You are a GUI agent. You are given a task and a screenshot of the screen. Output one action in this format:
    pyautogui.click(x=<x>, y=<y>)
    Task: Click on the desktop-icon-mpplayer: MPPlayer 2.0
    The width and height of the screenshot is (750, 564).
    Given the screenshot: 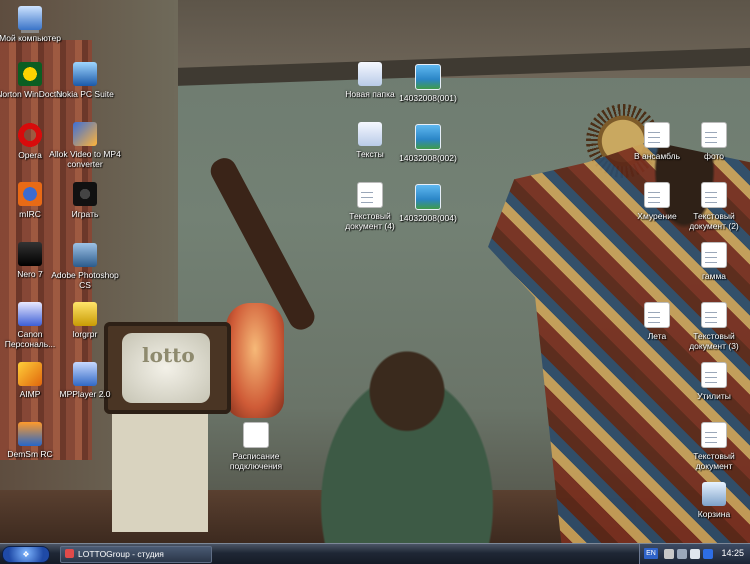 What is the action you would take?
    pyautogui.click(x=85, y=380)
    